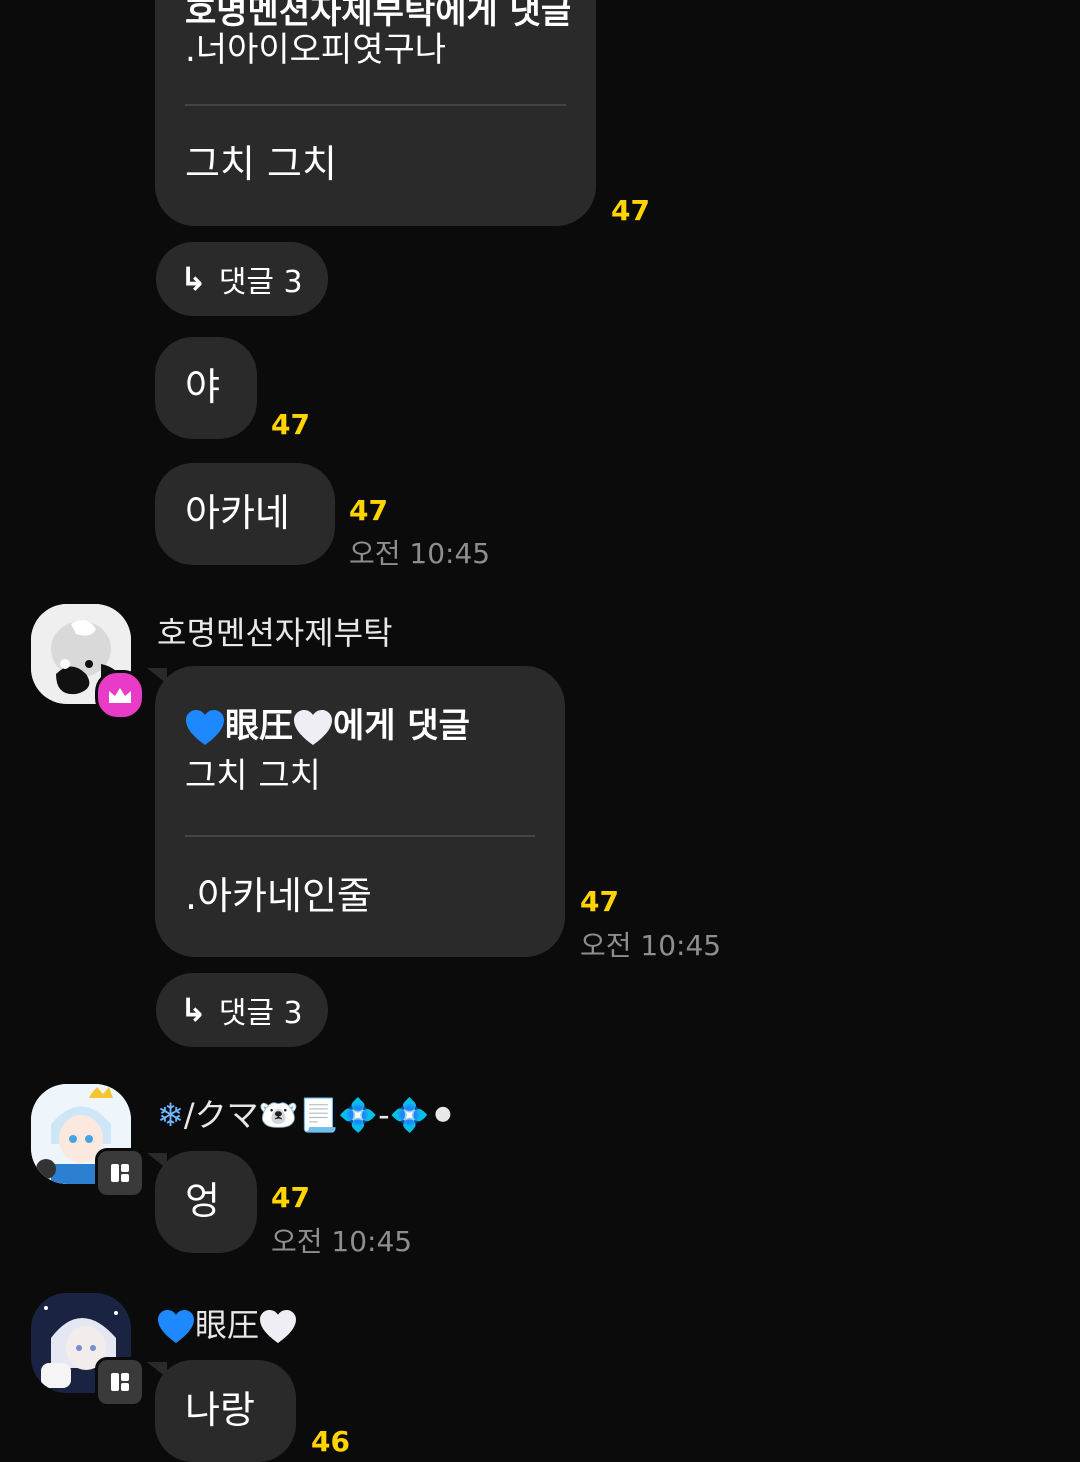 The height and width of the screenshot is (1462, 1080). What do you see at coordinates (120, 695) in the screenshot?
I see `host-crown-icon` at bounding box center [120, 695].